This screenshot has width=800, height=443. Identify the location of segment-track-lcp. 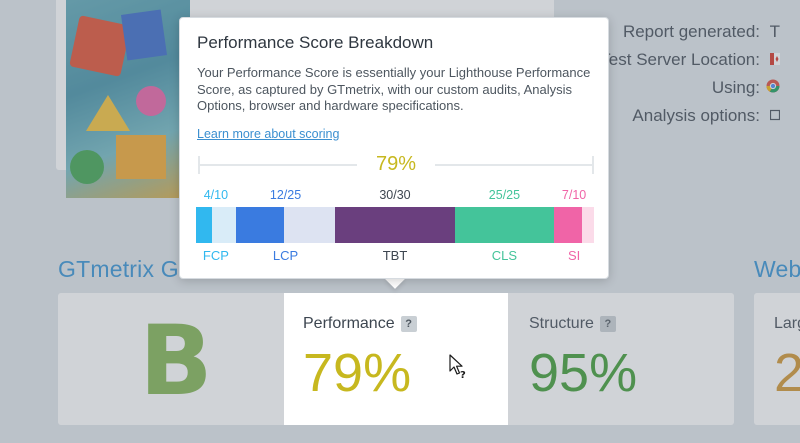
(285, 225).